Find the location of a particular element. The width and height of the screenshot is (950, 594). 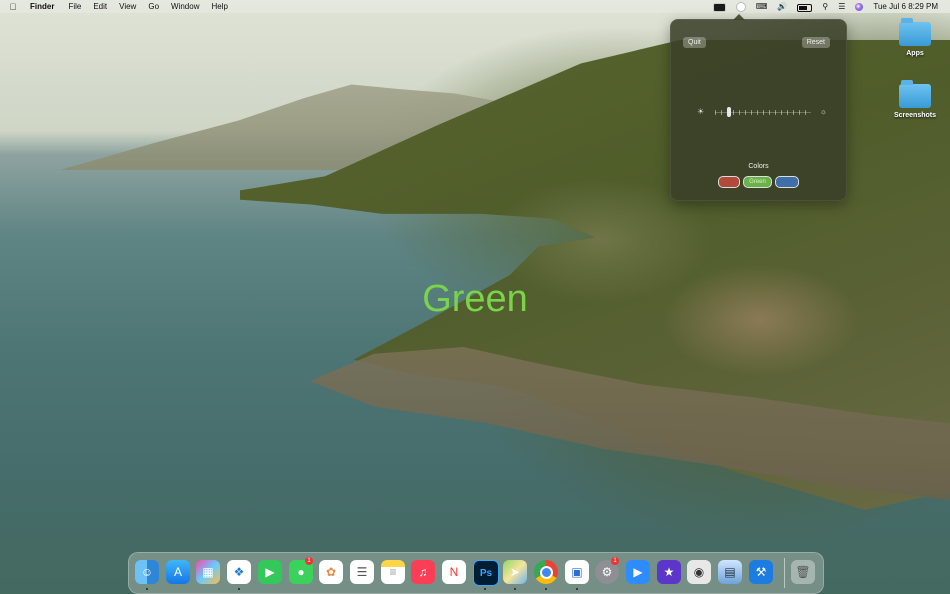

music-icon: ♫ is located at coordinates (423, 572).